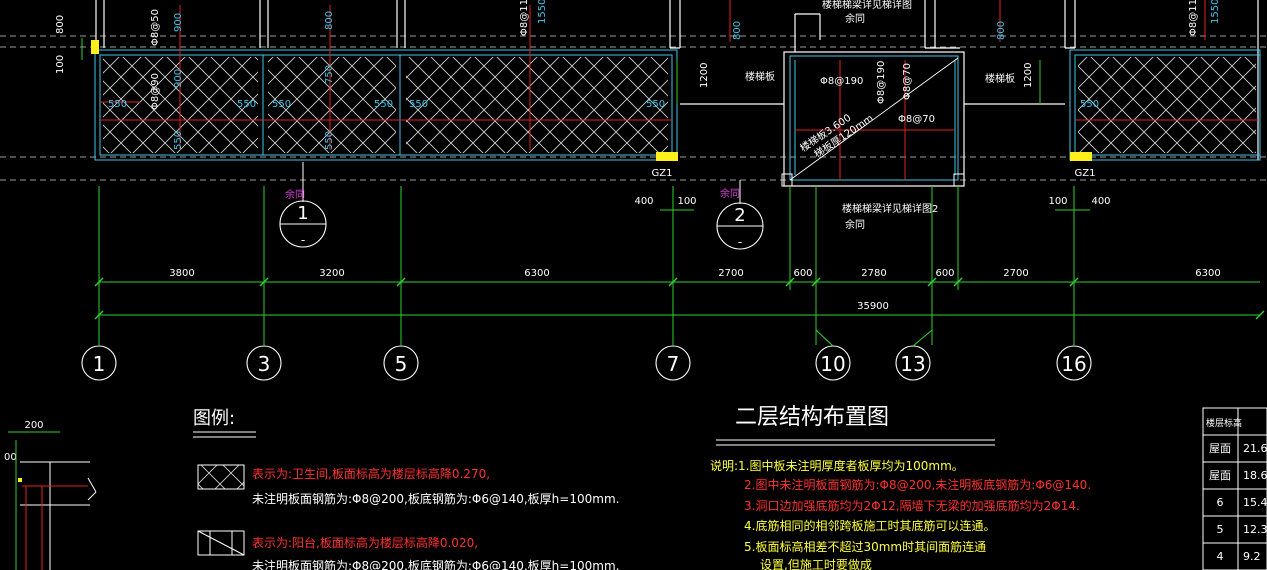 The image size is (1267, 570). Describe the element at coordinates (1085, 173) in the screenshot. I see `gz1-label-right: GZ1` at that location.